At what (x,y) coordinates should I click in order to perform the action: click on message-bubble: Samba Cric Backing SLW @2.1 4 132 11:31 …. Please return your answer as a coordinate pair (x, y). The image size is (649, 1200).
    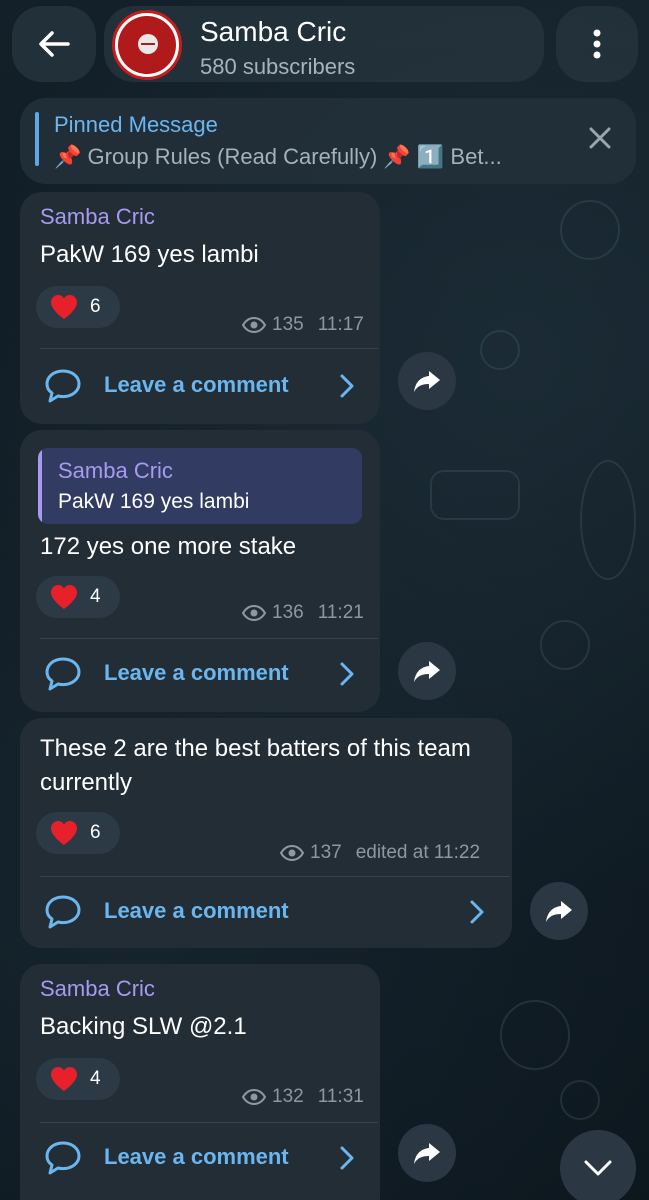
    Looking at the image, I should click on (200, 1082).